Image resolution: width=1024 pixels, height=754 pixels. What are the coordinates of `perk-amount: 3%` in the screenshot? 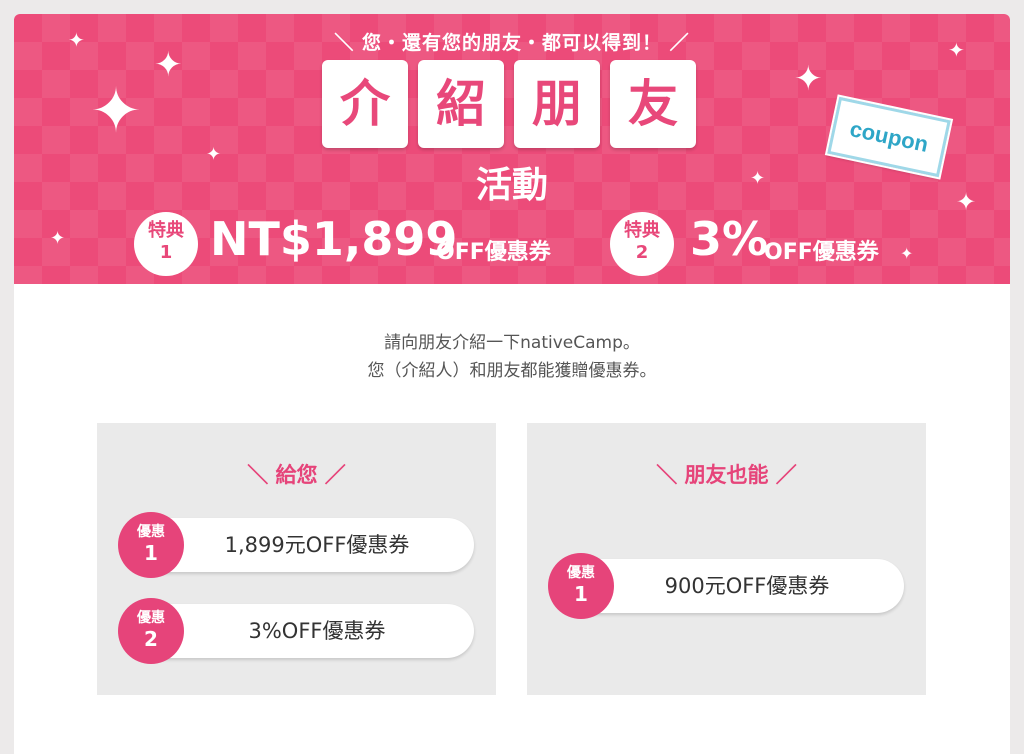 It's located at (729, 239).